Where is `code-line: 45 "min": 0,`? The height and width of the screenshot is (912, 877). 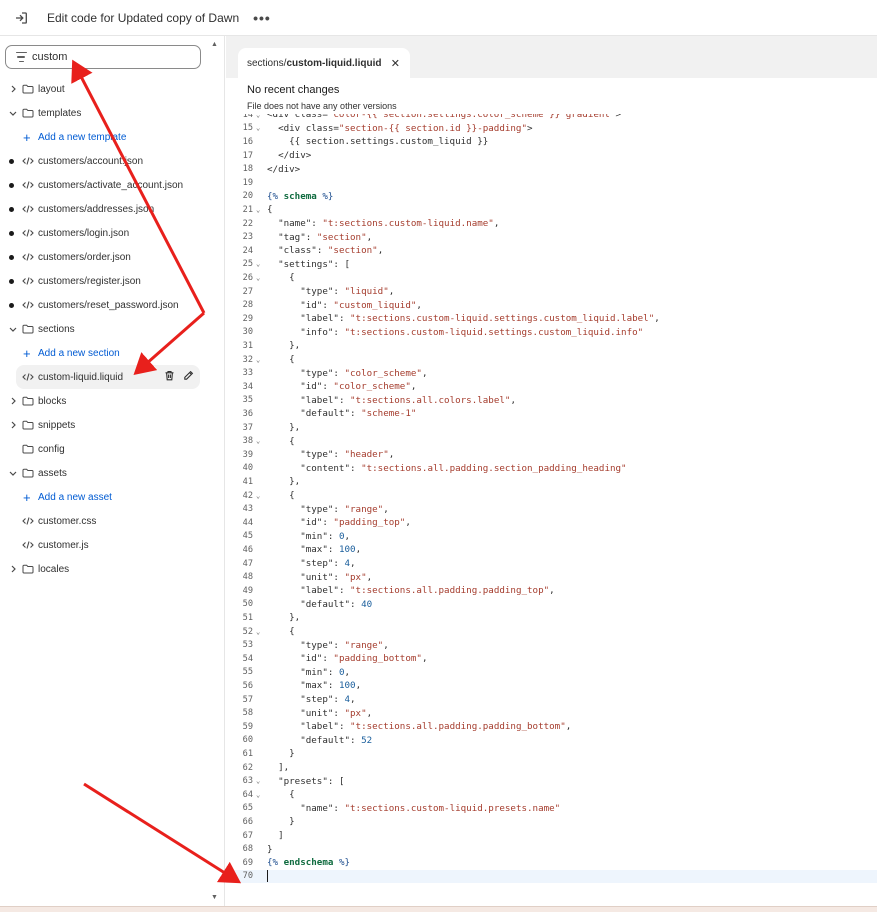 code-line: 45 "min": 0, is located at coordinates (551, 537).